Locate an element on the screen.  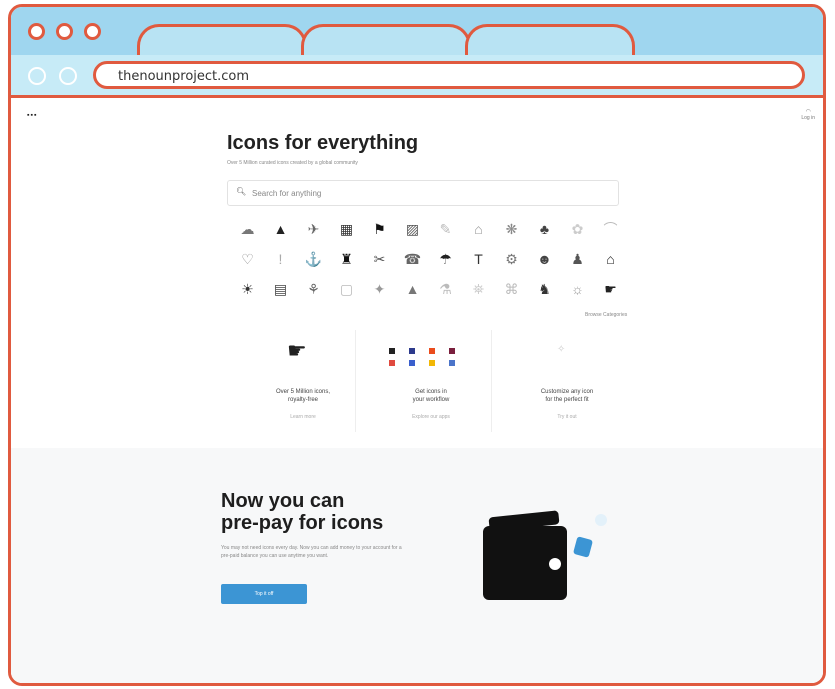
feature-link: Explore our apps is located at coordinates (431, 417).